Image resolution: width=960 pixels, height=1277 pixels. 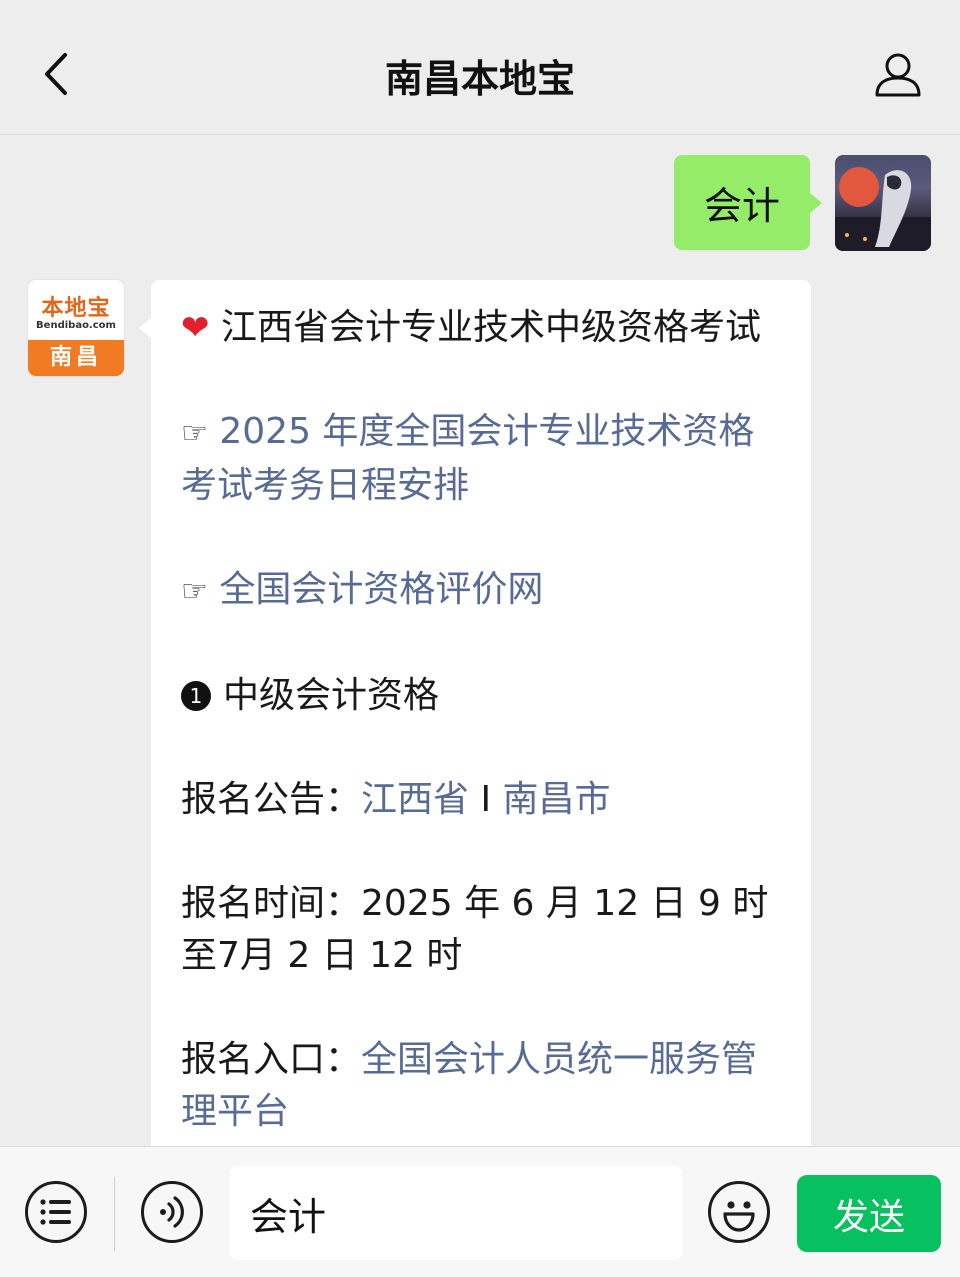 What do you see at coordinates (869, 1213) in the screenshot?
I see `send-button: 发送` at bounding box center [869, 1213].